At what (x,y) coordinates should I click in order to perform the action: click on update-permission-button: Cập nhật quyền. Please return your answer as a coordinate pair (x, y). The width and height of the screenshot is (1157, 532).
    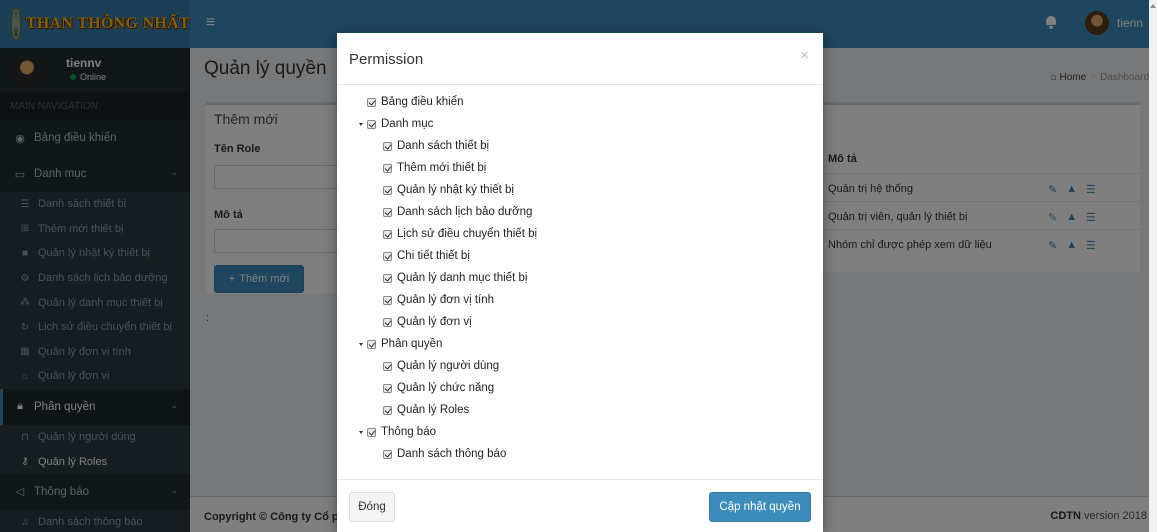
    Looking at the image, I should click on (760, 507).